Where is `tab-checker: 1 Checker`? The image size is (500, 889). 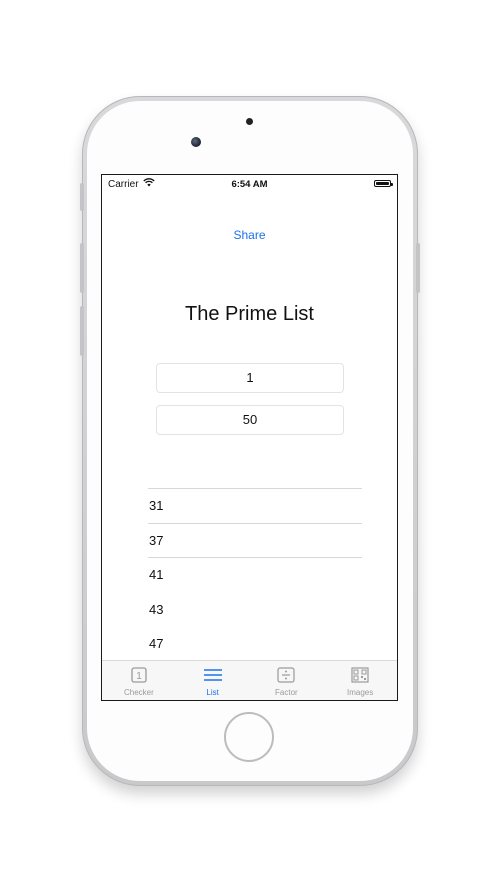
tab-checker: 1 Checker is located at coordinates (139, 680).